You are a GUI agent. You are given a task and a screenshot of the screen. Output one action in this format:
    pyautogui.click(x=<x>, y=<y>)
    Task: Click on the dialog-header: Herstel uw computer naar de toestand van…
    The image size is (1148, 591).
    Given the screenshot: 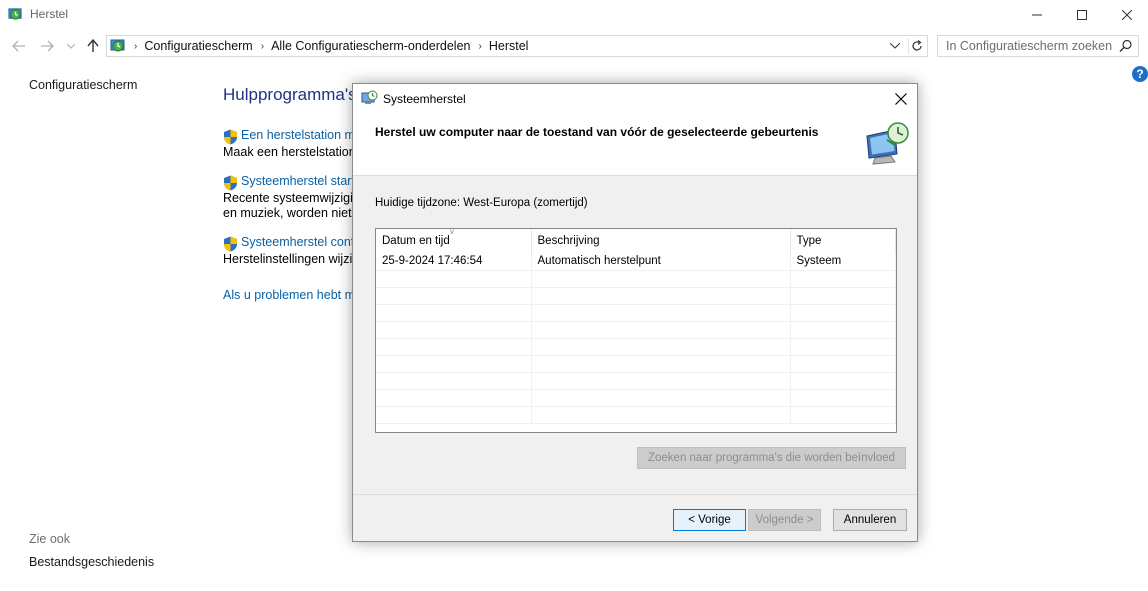 What is the action you would take?
    pyautogui.click(x=635, y=145)
    